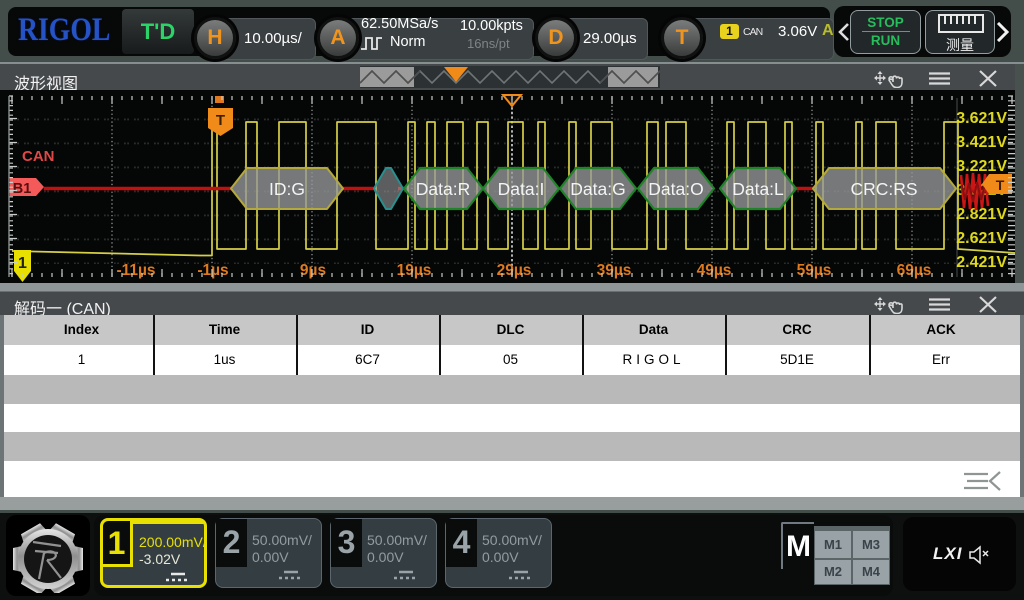 The image size is (1024, 600). What do you see at coordinates (443, 189) in the screenshot?
I see `svg-text: Data:R` at bounding box center [443, 189].